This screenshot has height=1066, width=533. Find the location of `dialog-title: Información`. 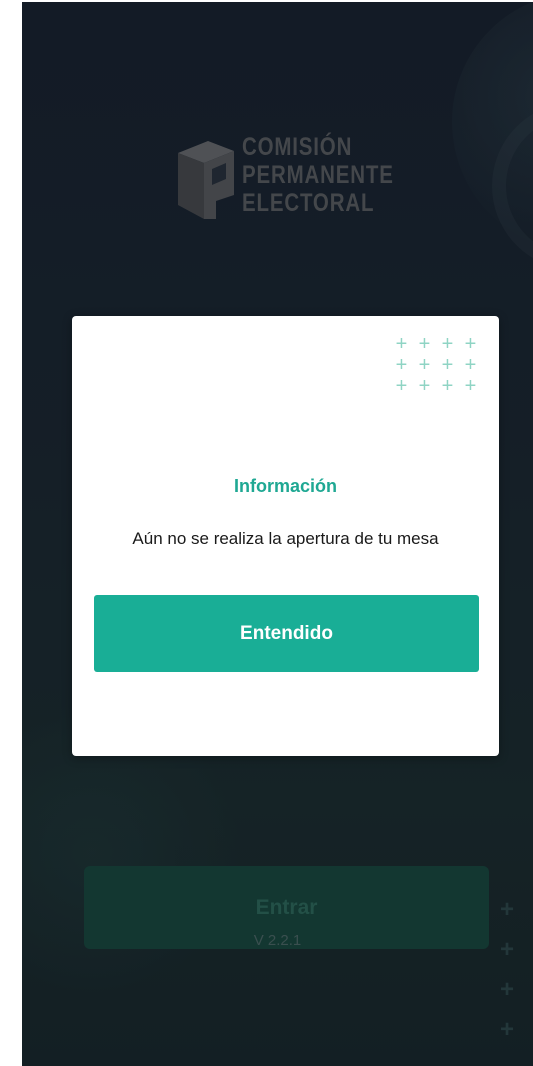

dialog-title: Información is located at coordinates (285, 486).